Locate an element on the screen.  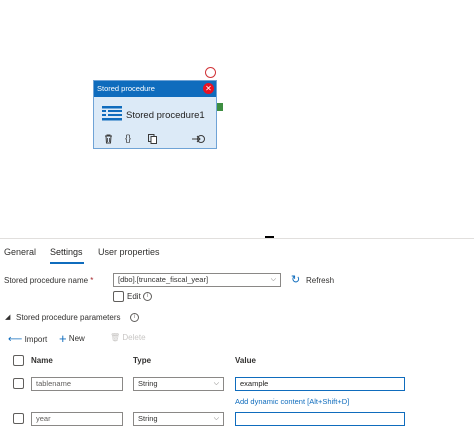
active-tab-indicator is located at coordinates (67, 263).